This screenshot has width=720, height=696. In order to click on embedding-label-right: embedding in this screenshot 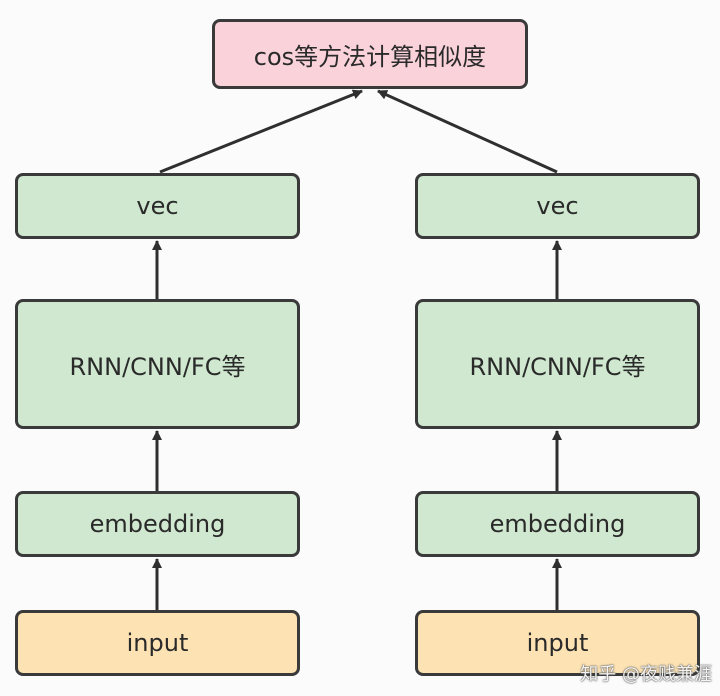, I will do `click(557, 524)`.